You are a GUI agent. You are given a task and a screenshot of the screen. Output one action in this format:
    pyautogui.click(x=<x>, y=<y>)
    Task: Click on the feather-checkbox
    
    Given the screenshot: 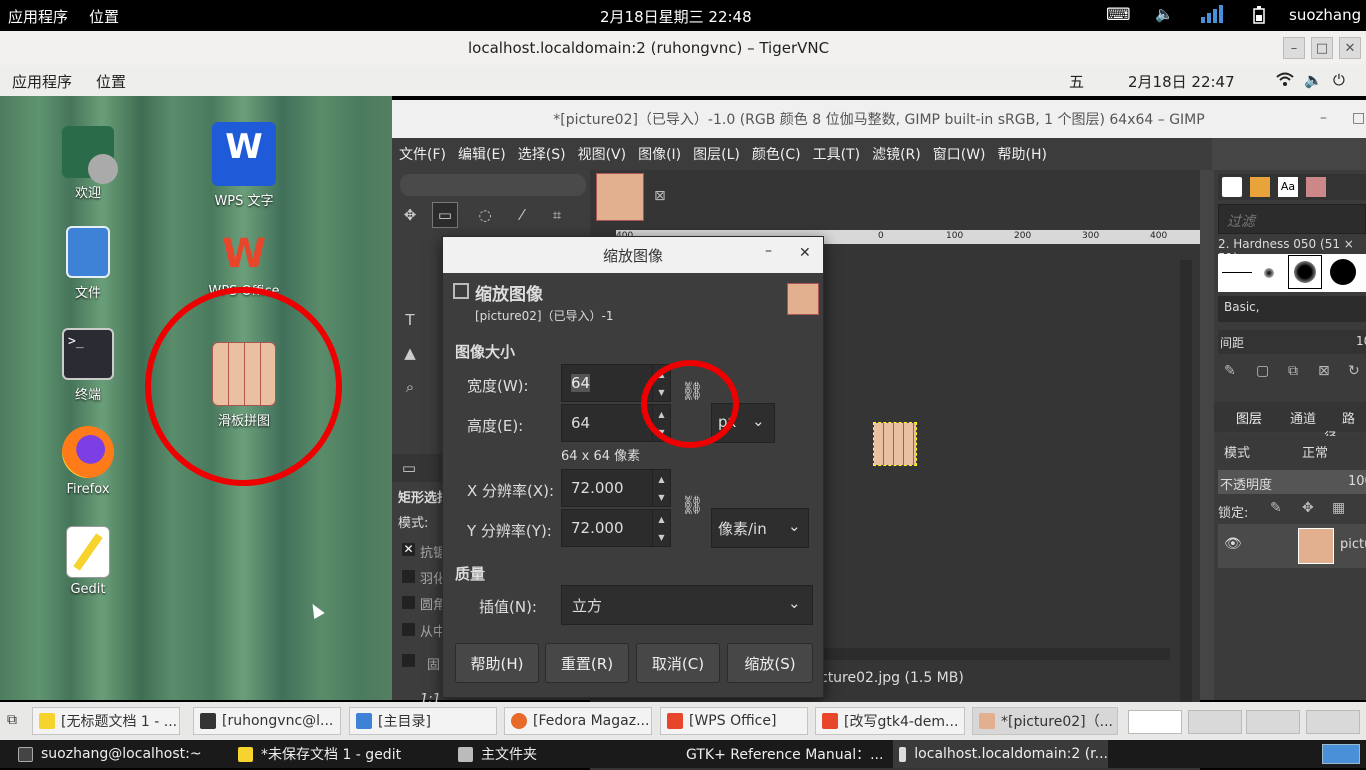 What is the action you would take?
    pyautogui.click(x=408, y=576)
    